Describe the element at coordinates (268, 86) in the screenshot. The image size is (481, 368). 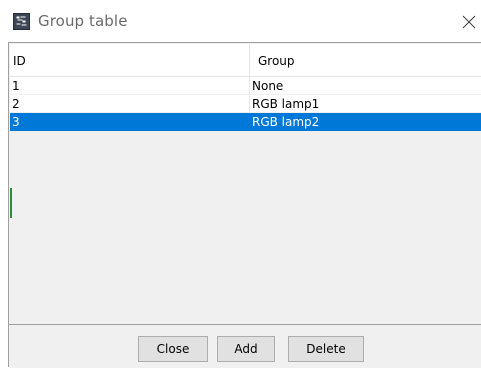
I see `cell-group: None` at that location.